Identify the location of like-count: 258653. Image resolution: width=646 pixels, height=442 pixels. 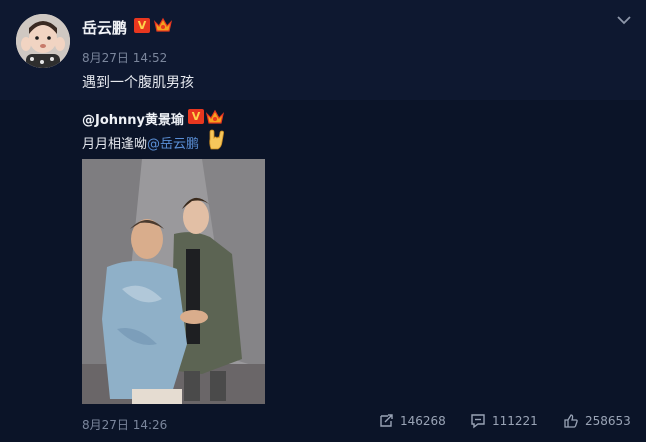
(608, 421).